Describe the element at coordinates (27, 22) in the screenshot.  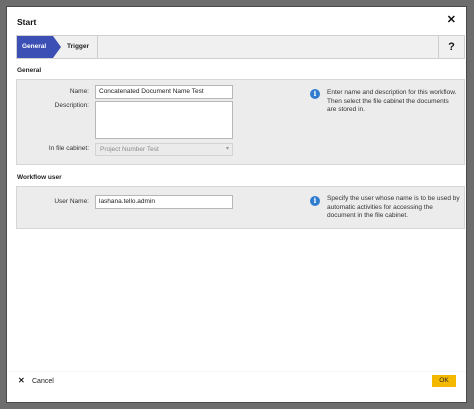
I see `dialog-title: Start` at that location.